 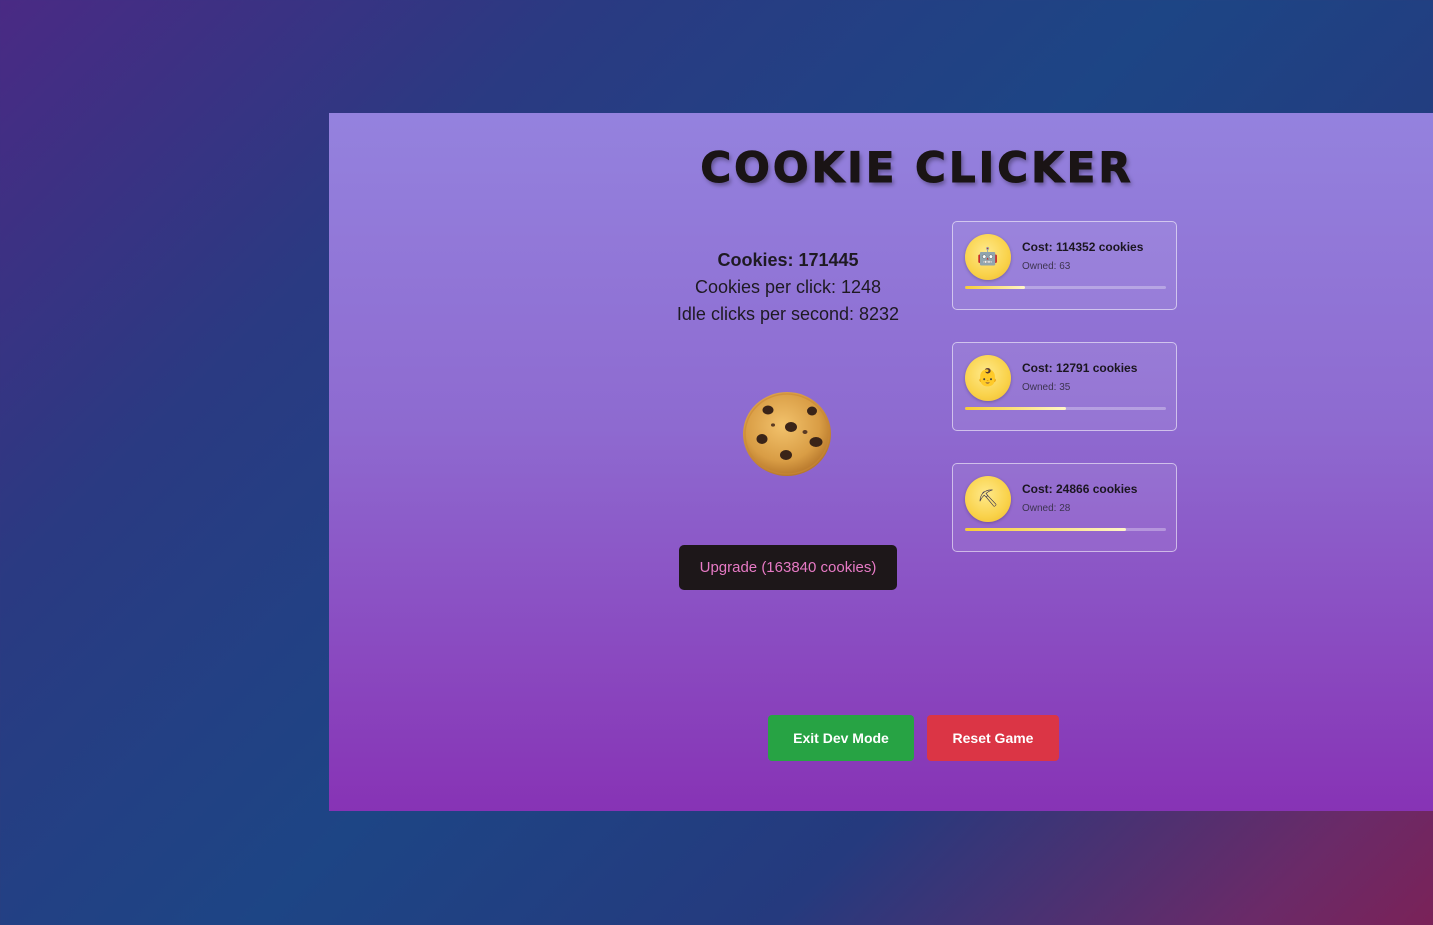 I want to click on shop-item-owned: Owned: 63, so click(x=1046, y=266).